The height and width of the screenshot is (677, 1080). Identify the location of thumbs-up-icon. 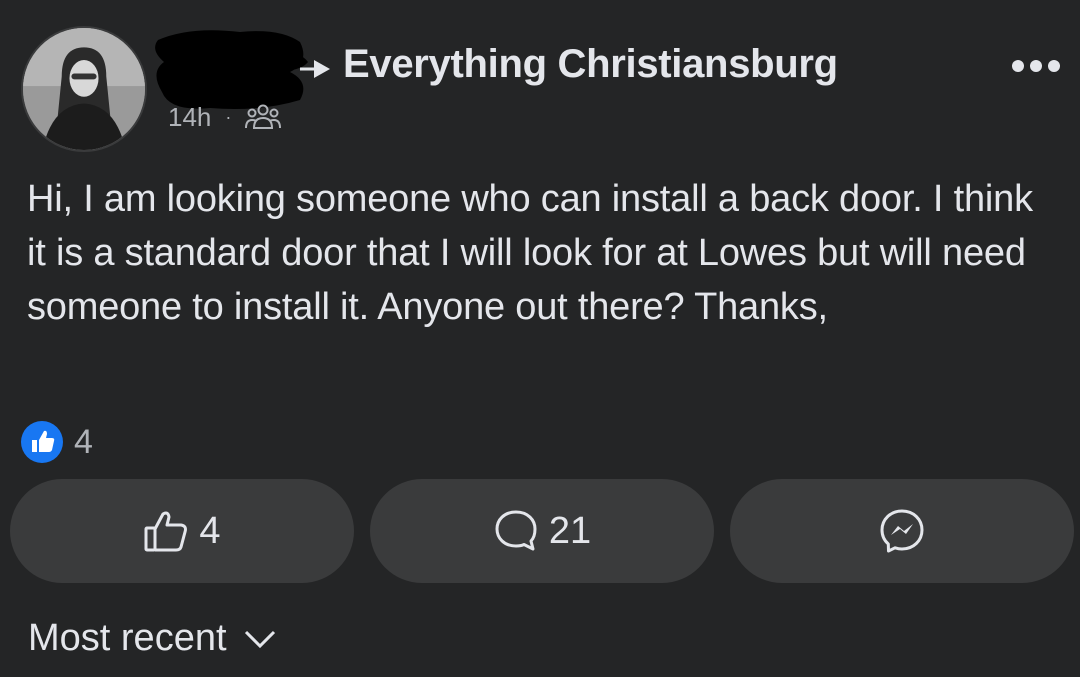
(166, 531).